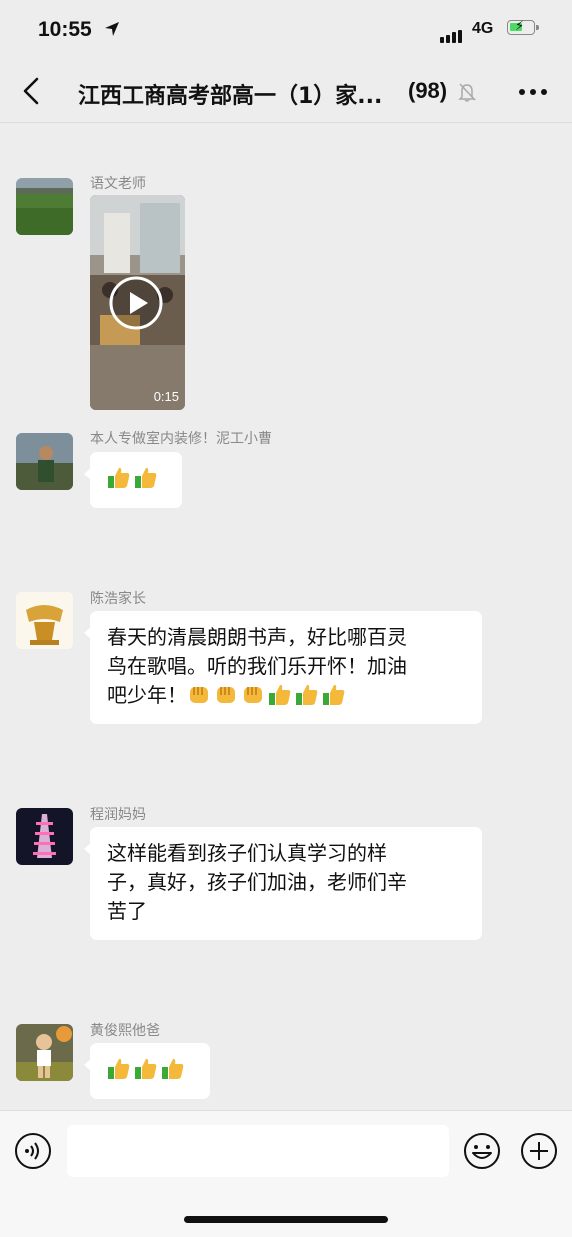 The height and width of the screenshot is (1237, 572). What do you see at coordinates (257, 666) in the screenshot?
I see `message-text-line: 鸟在歌唱。听的我们乐开怀！加油` at bounding box center [257, 666].